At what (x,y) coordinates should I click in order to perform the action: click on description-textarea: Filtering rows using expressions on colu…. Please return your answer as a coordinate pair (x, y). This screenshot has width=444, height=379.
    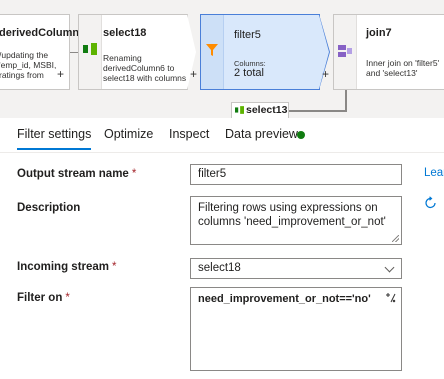
    Looking at the image, I should click on (296, 220).